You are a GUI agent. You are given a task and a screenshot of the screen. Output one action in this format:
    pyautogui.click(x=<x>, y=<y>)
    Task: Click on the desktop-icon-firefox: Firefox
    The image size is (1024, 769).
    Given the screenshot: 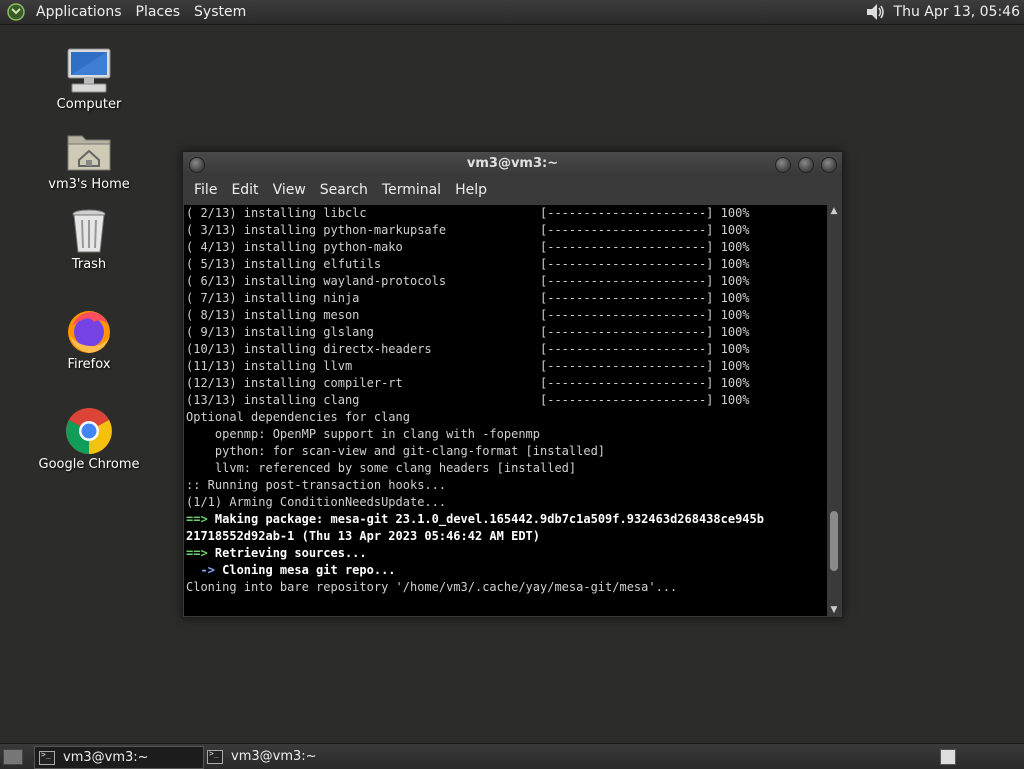 What is the action you would take?
    pyautogui.click(x=89, y=339)
    